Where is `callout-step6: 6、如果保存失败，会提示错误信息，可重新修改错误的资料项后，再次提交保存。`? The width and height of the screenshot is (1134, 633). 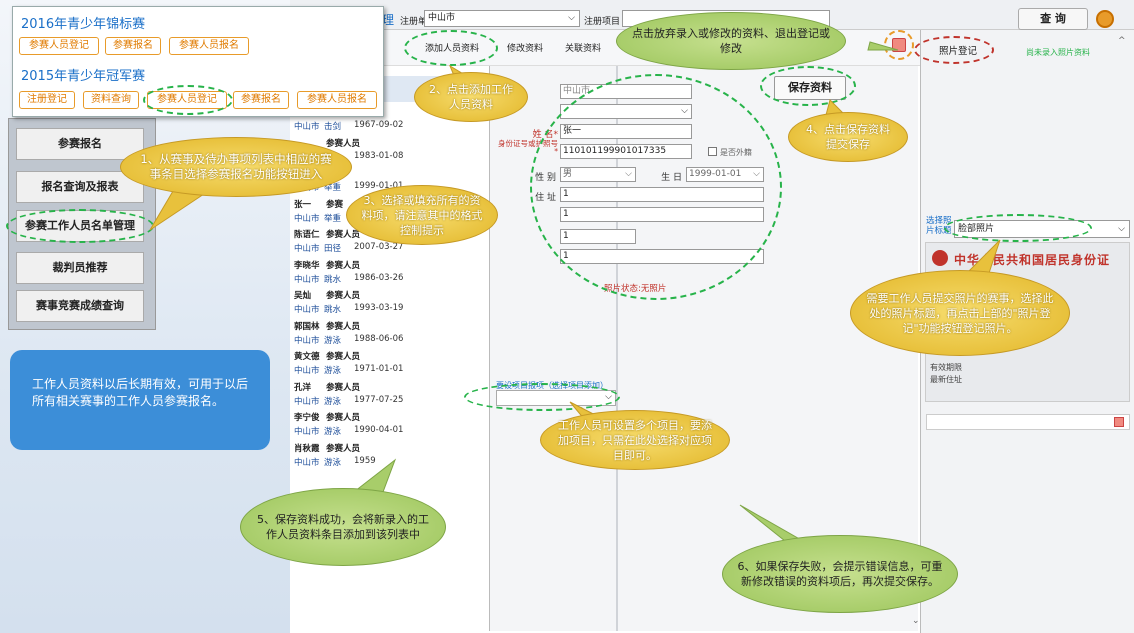 callout-step6: 6、如果保存失败，会提示错误信息，可重新修改错误的资料项后，再次提交保存。 is located at coordinates (840, 574).